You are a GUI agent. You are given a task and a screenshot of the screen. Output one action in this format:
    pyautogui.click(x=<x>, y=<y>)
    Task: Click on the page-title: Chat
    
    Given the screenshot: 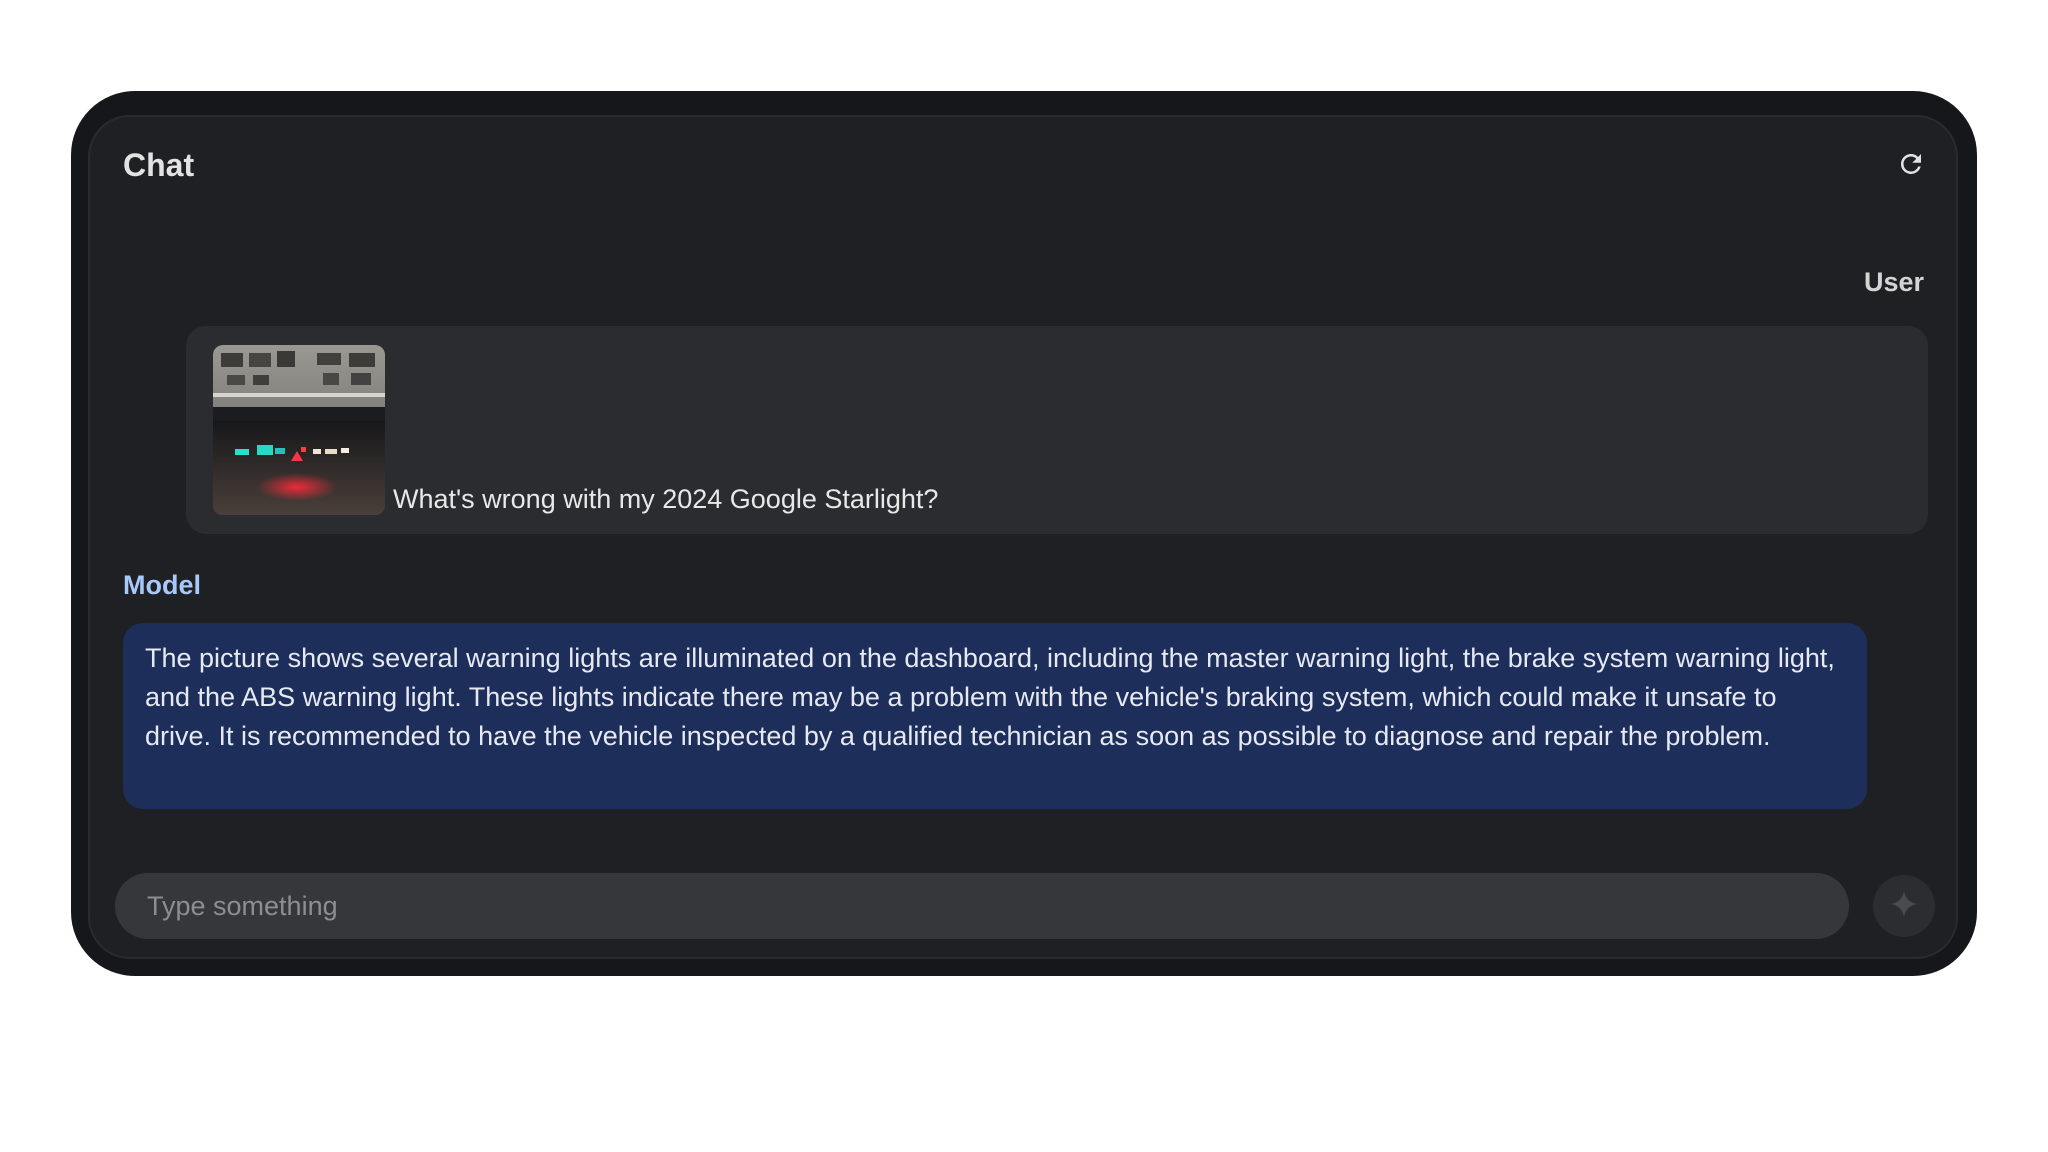 What is the action you would take?
    pyautogui.click(x=159, y=165)
    